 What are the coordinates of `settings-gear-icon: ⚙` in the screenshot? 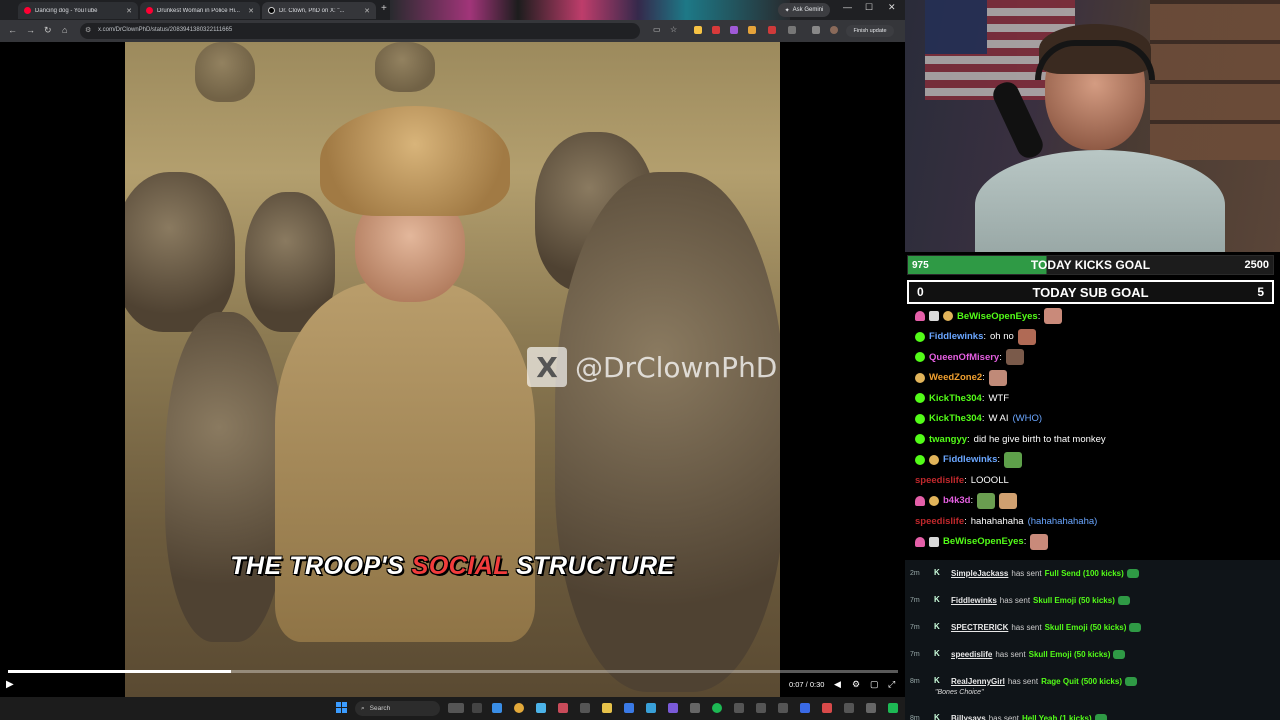 It's located at (856, 684).